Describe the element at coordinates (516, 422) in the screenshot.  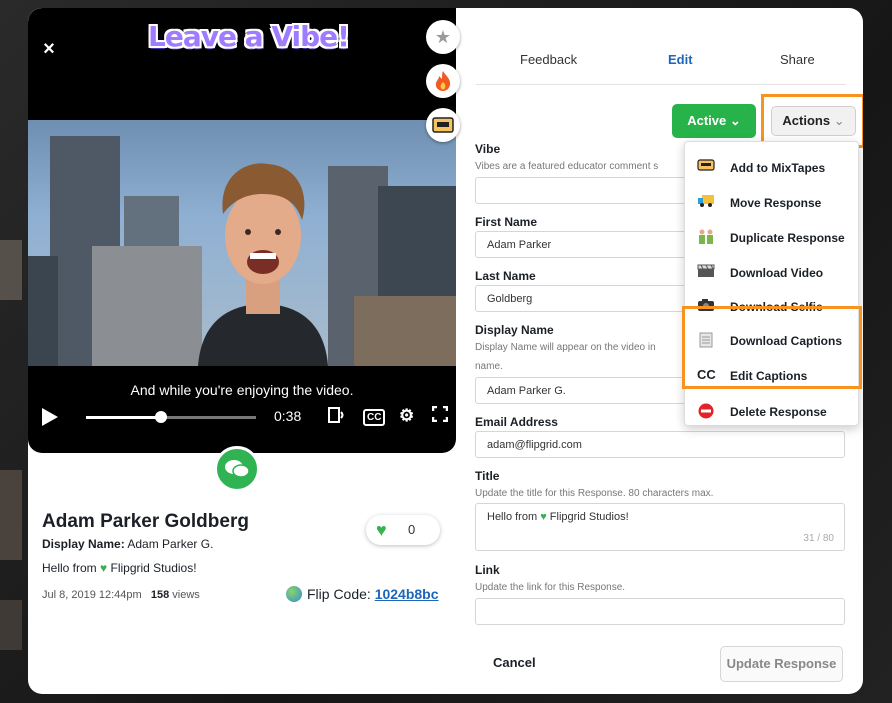
I see `email-label: Email Address` at that location.